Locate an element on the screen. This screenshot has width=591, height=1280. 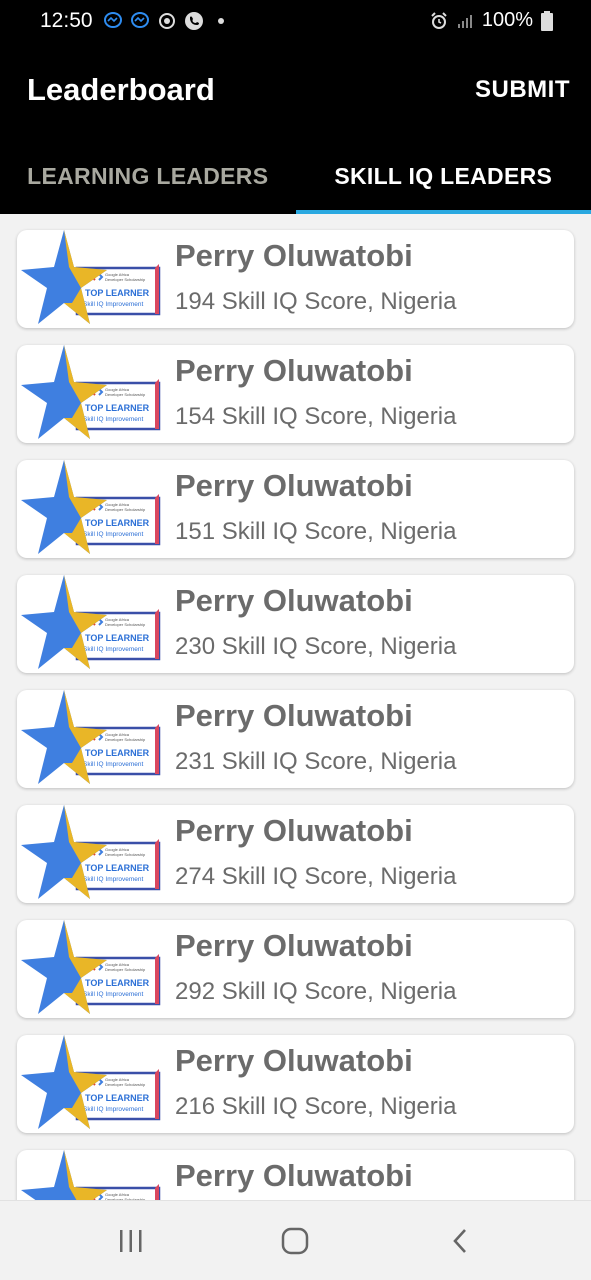
tab-learning-leaders: LEARNING LEADERS is located at coordinates (148, 177).